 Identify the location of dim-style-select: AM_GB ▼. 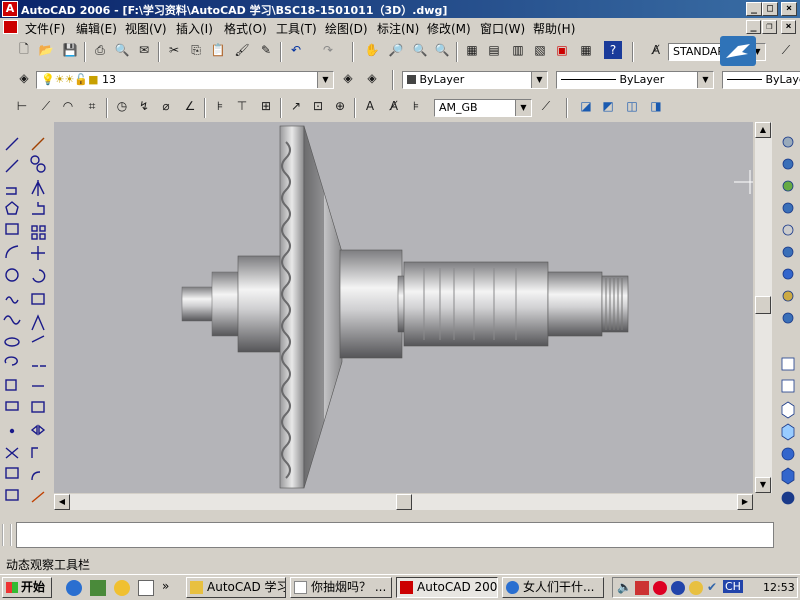
(483, 108).